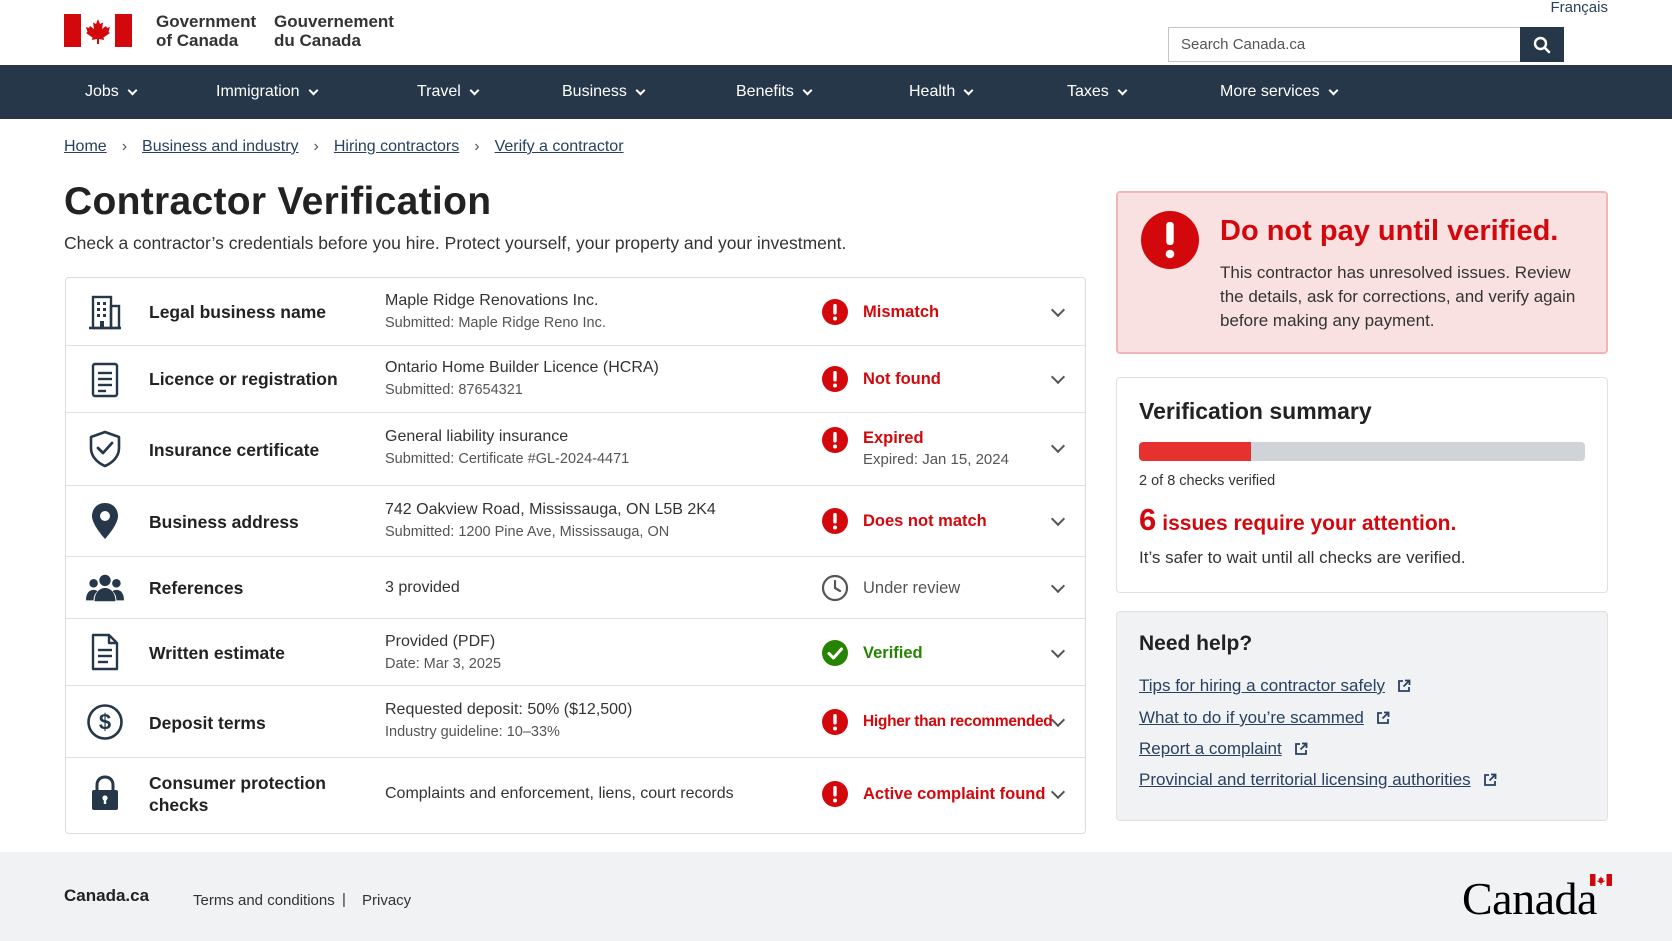 The width and height of the screenshot is (1672, 941). I want to click on document-icon, so click(105, 380).